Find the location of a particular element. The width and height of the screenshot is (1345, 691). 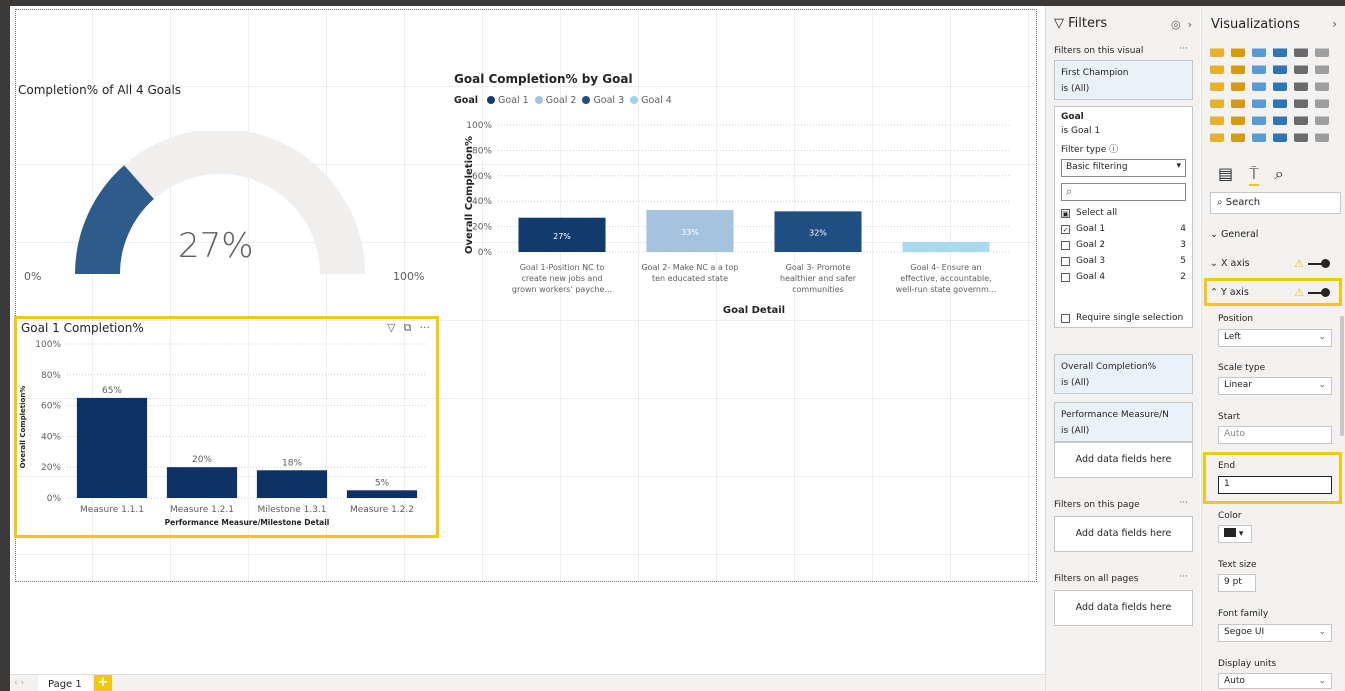

tab-scroll-arrows-icon: ‹ › is located at coordinates (19, 683).